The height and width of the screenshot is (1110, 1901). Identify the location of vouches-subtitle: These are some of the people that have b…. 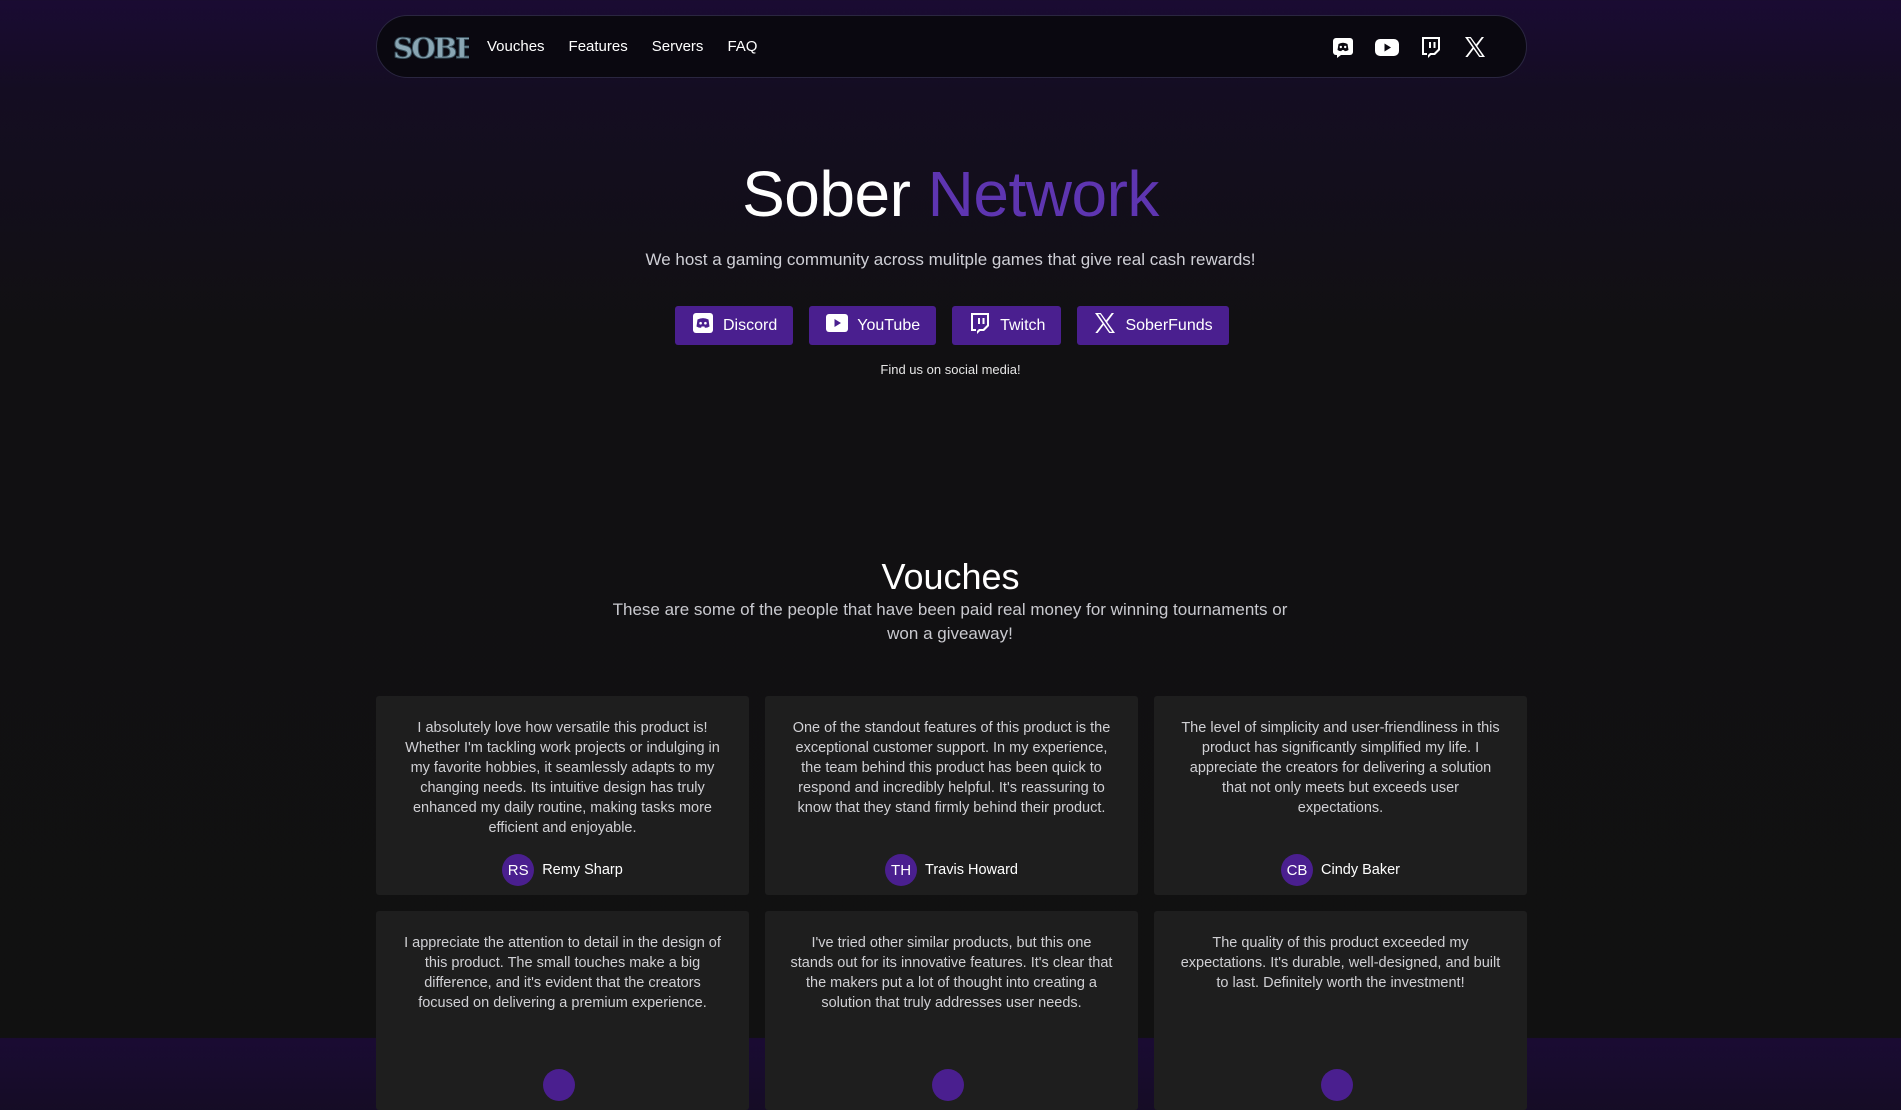
(950, 621).